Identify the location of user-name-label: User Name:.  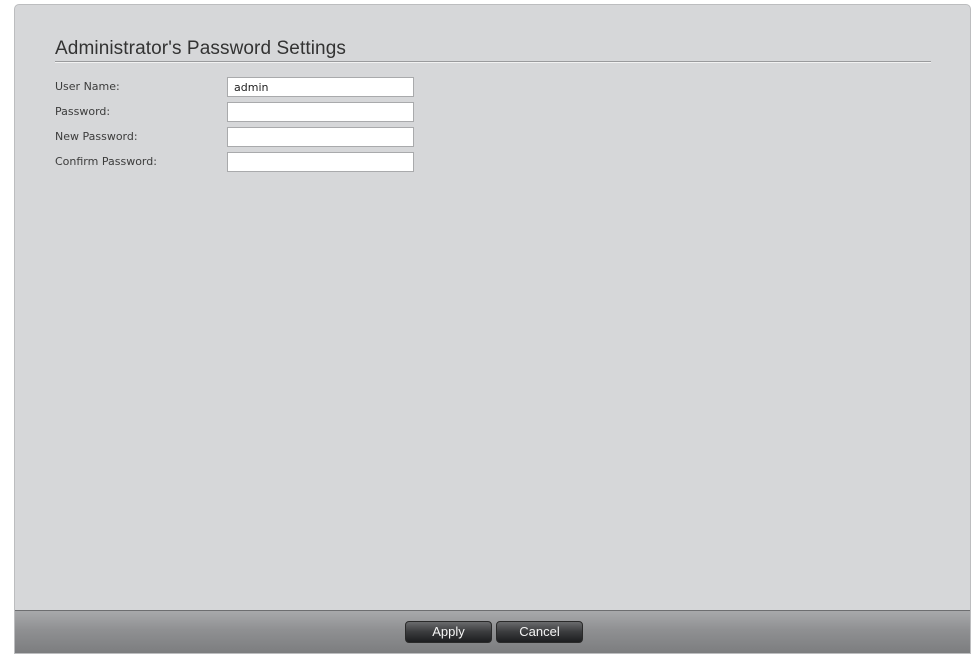
(87, 86).